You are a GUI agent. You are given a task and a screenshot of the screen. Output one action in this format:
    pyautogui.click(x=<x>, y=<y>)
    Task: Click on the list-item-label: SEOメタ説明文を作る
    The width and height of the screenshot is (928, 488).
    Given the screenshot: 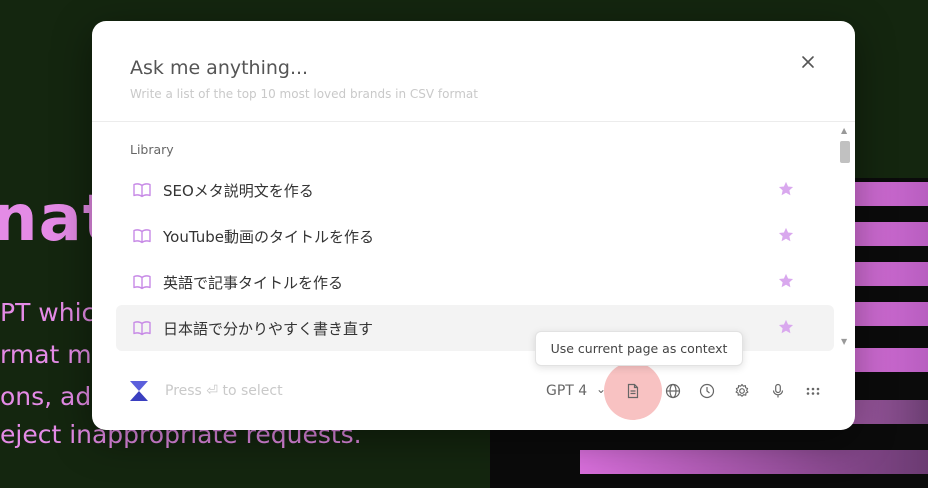 What is the action you would take?
    pyautogui.click(x=238, y=190)
    